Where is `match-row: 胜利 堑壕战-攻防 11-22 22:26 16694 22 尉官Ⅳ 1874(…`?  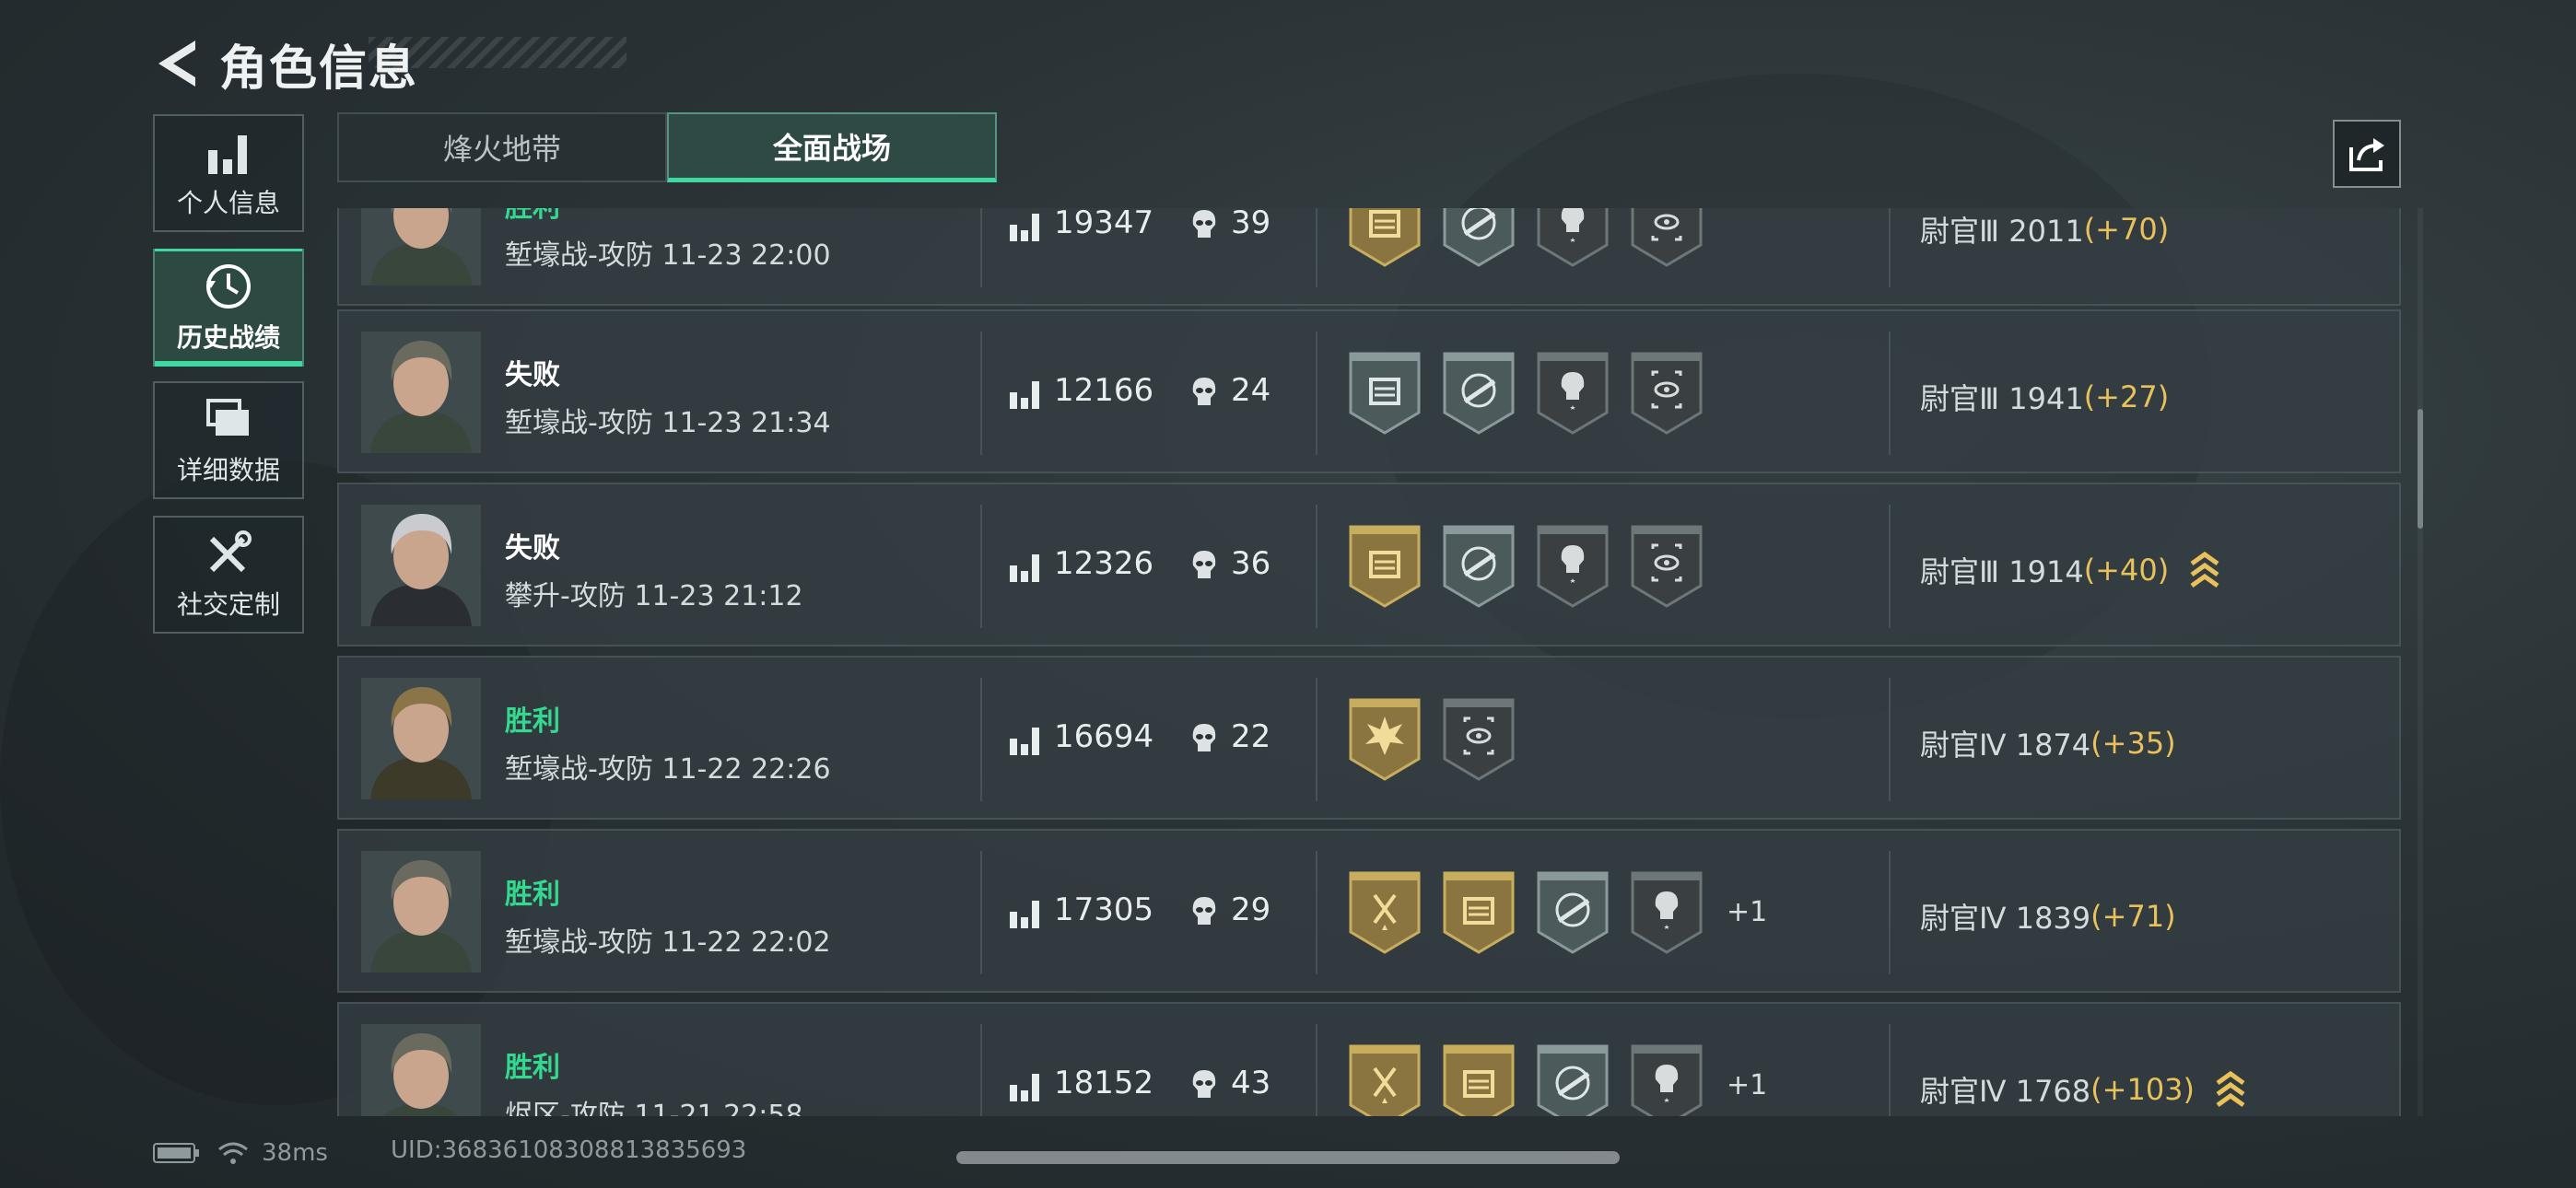
match-row: 胜利 堑壕战-攻防 11-22 22:26 16694 22 尉官Ⅳ 1874(… is located at coordinates (1369, 738).